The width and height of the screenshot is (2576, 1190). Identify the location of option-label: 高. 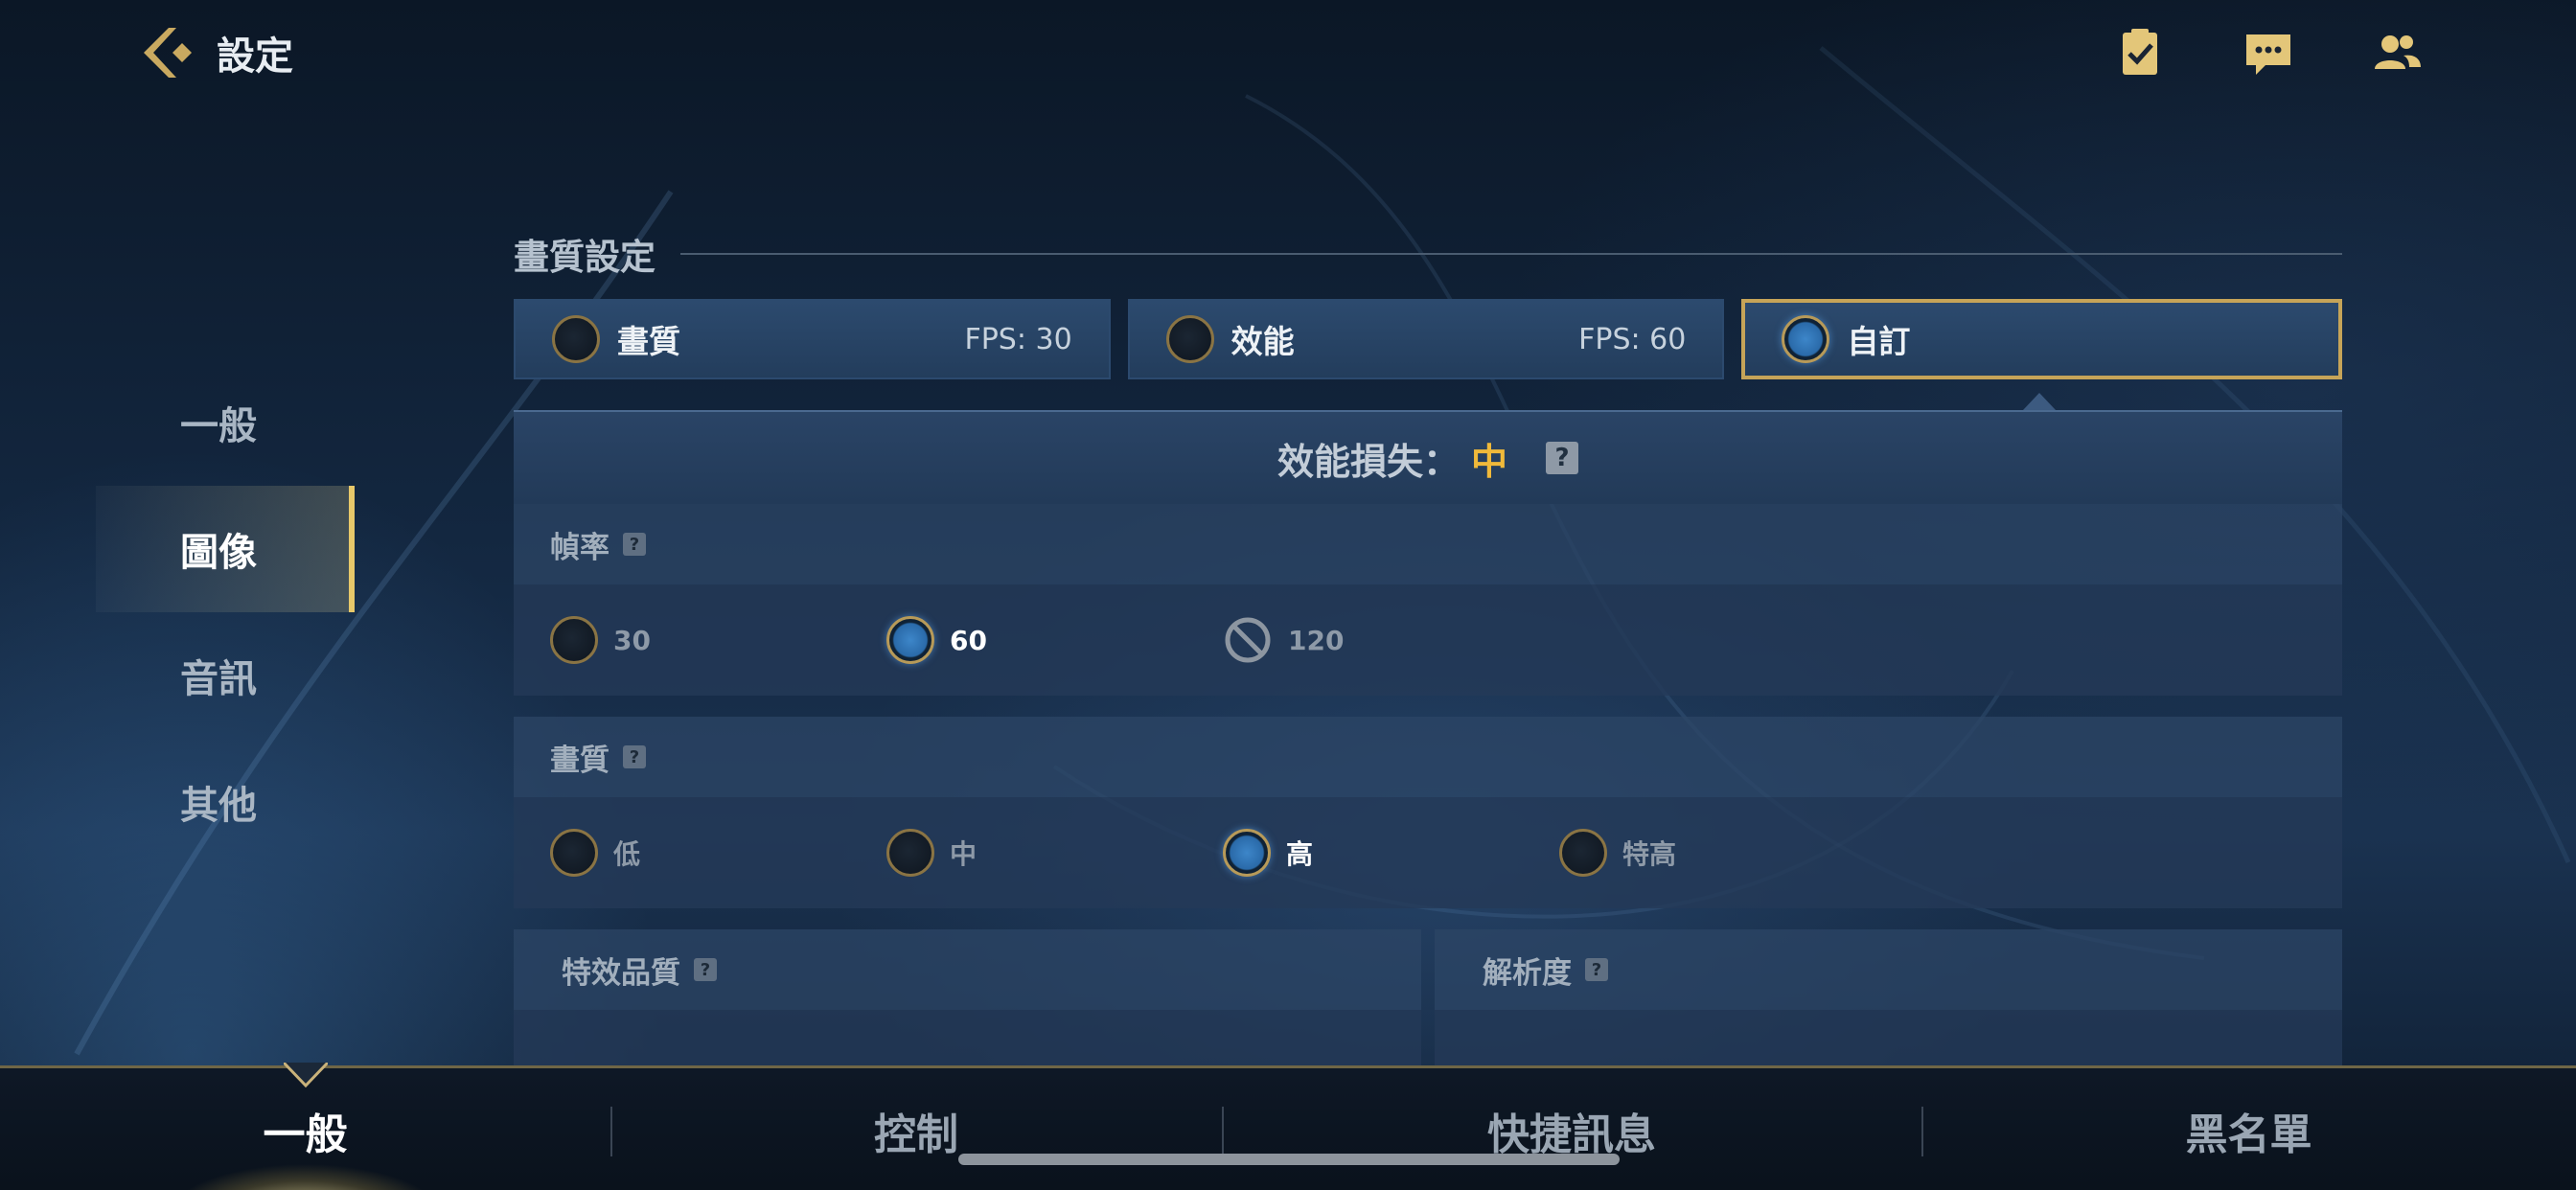
(1300, 854).